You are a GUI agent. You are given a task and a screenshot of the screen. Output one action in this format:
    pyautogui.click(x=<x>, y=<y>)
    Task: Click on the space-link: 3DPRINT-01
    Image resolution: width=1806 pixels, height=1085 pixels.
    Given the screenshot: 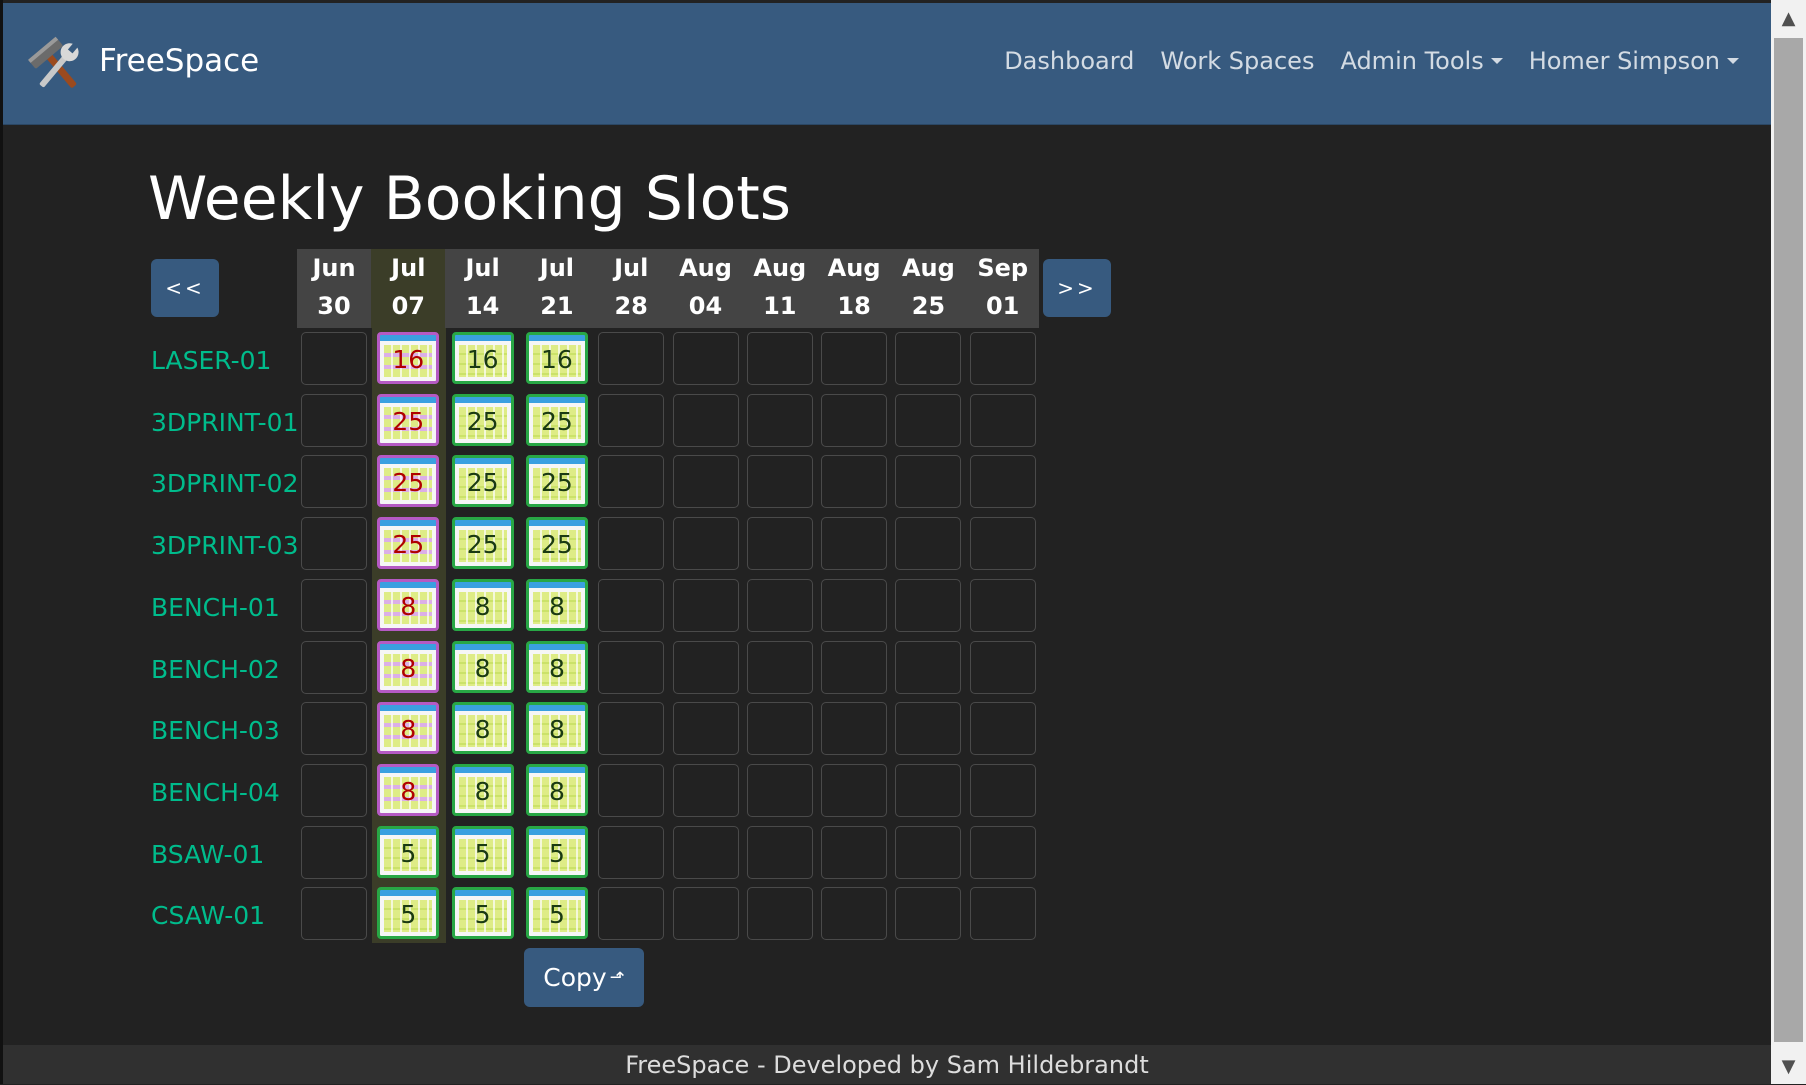 What is the action you would take?
    pyautogui.click(x=225, y=423)
    